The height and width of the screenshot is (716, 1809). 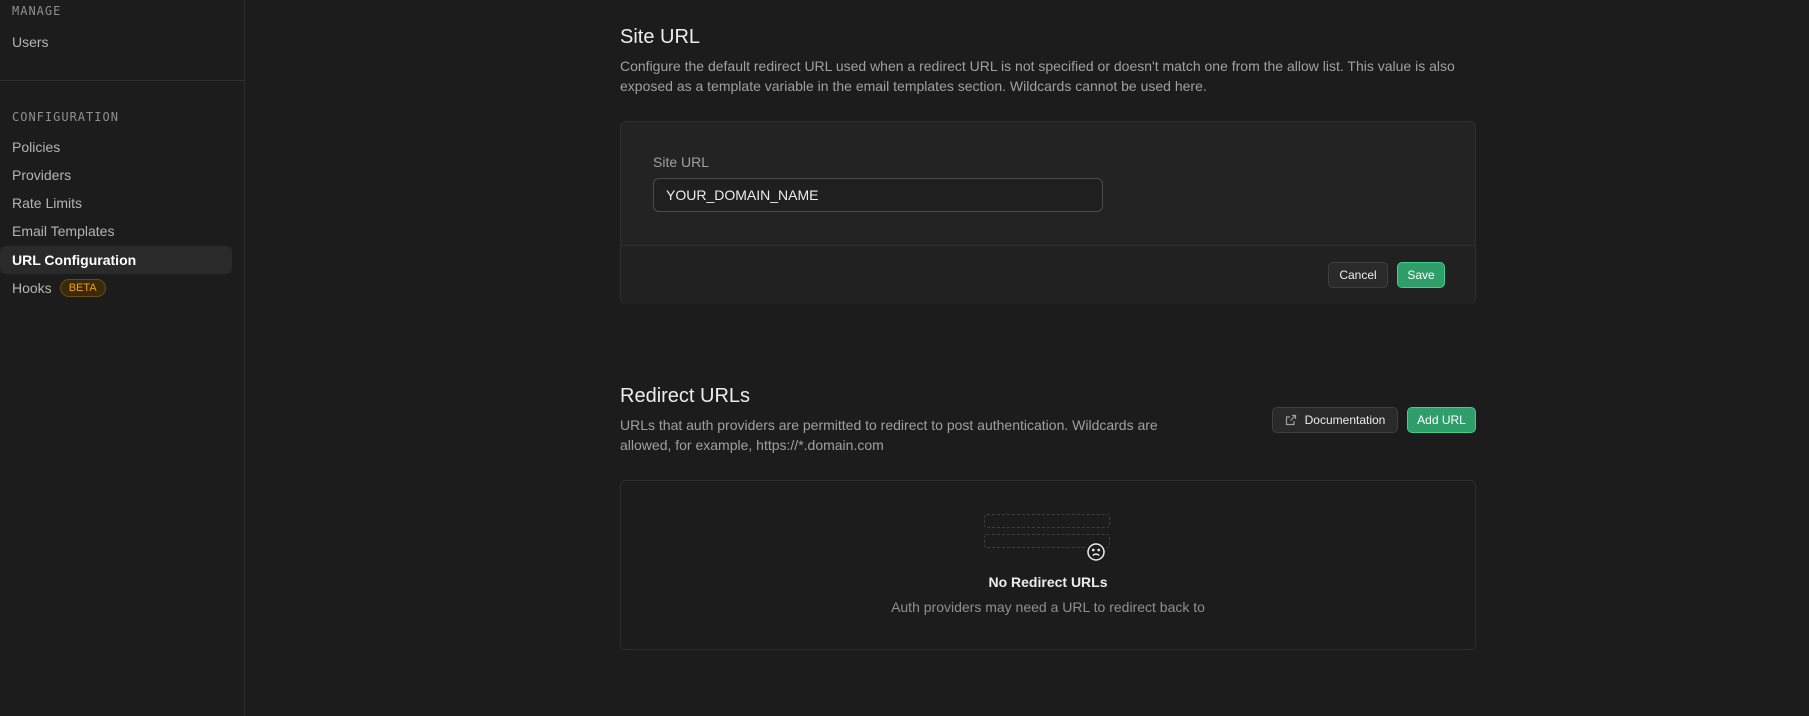 What do you see at coordinates (116, 288) in the screenshot?
I see `sidebar-item-hooks: Hooks BETA` at bounding box center [116, 288].